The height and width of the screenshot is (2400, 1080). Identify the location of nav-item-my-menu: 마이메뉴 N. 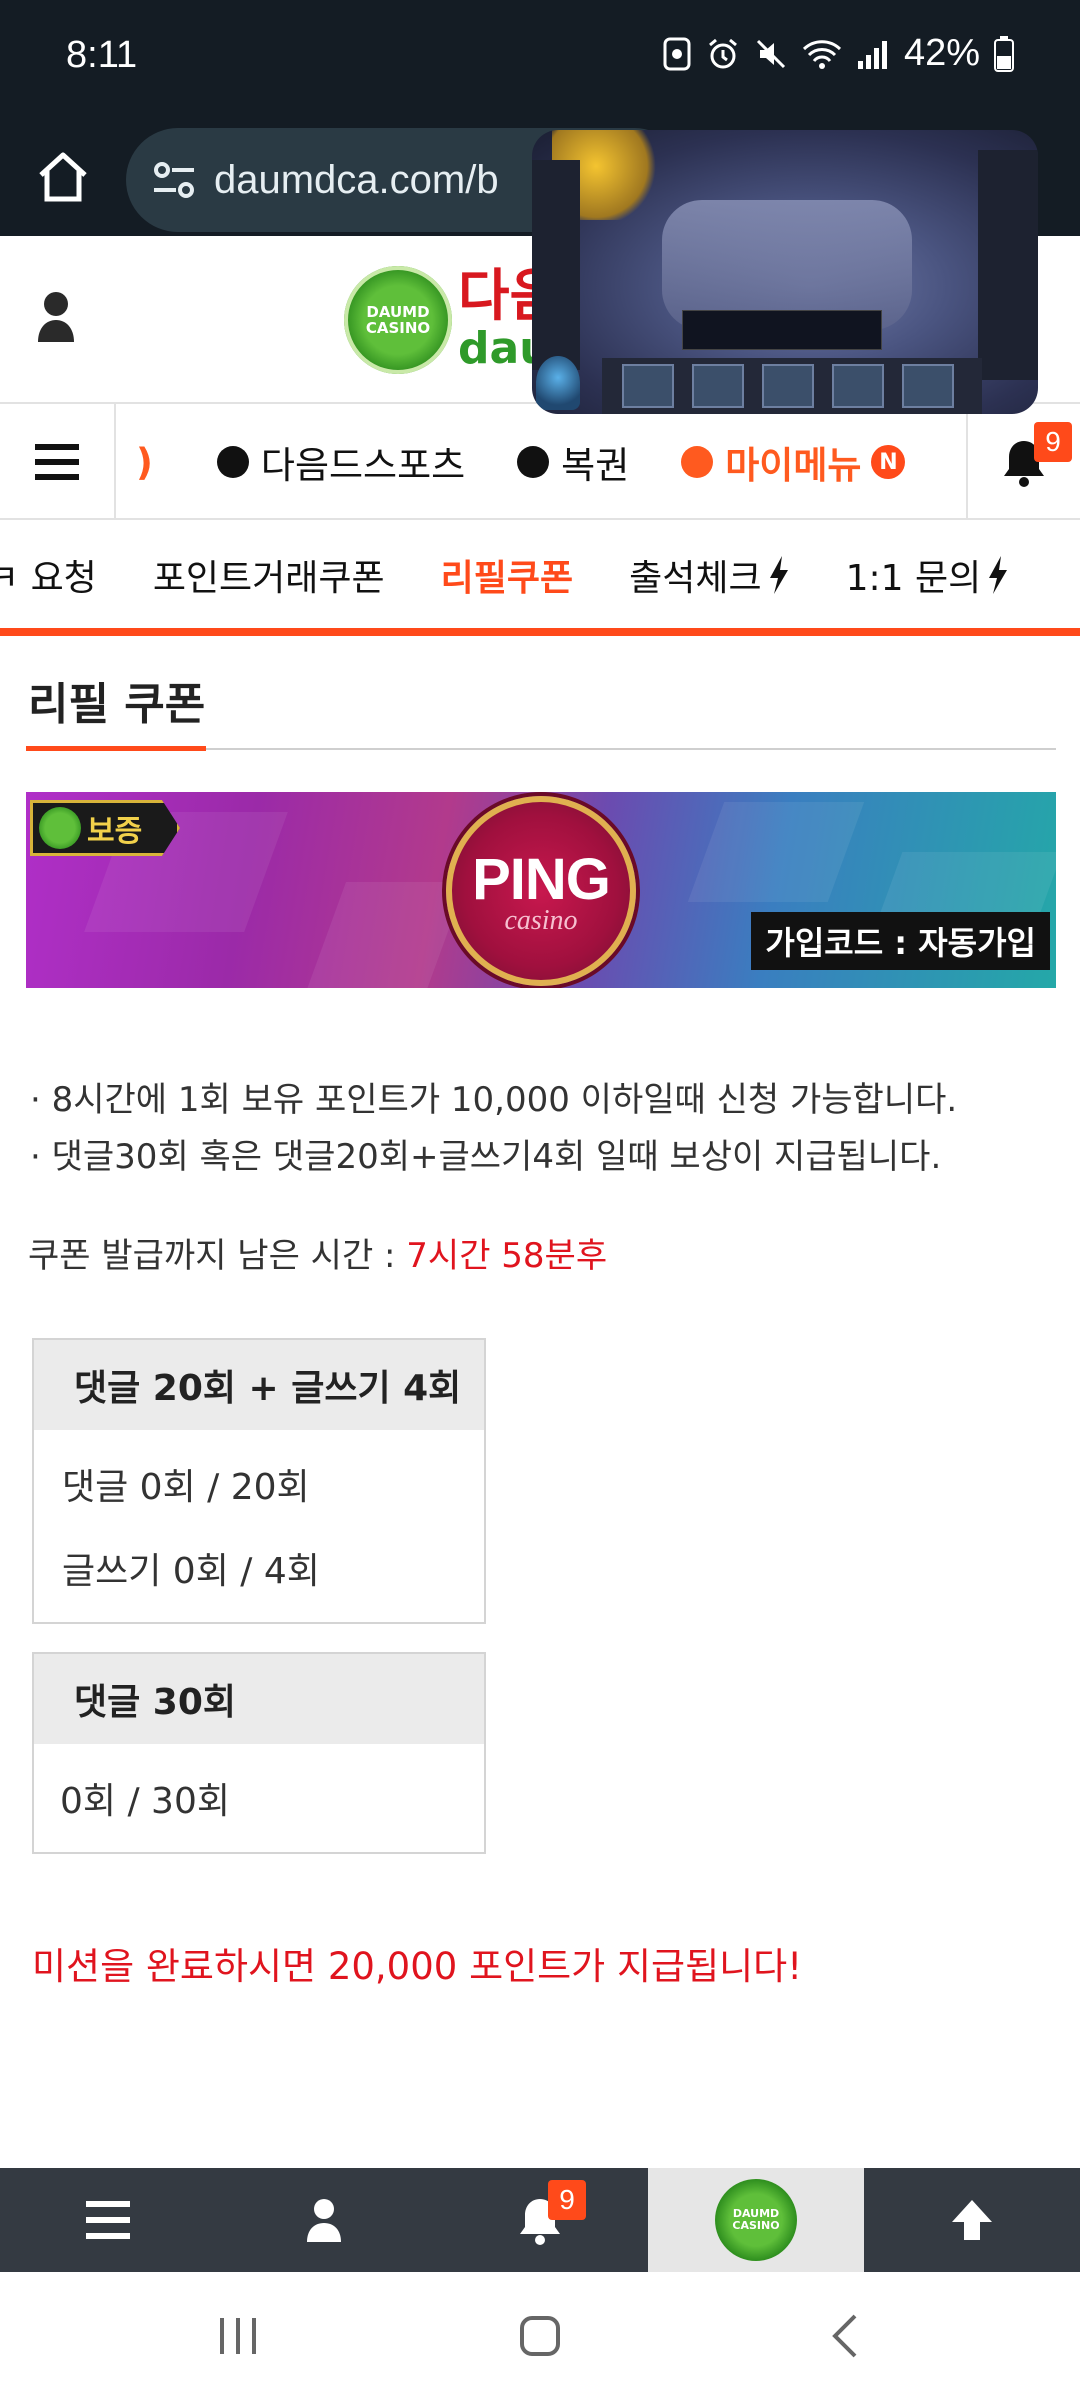
(793, 462).